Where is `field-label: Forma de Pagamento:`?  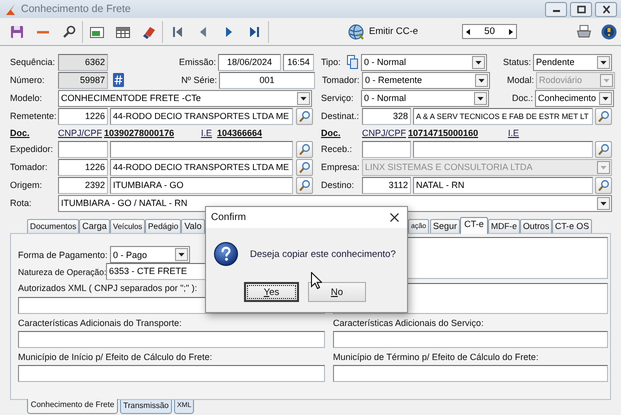 field-label: Forma de Pagamento: is located at coordinates (63, 255).